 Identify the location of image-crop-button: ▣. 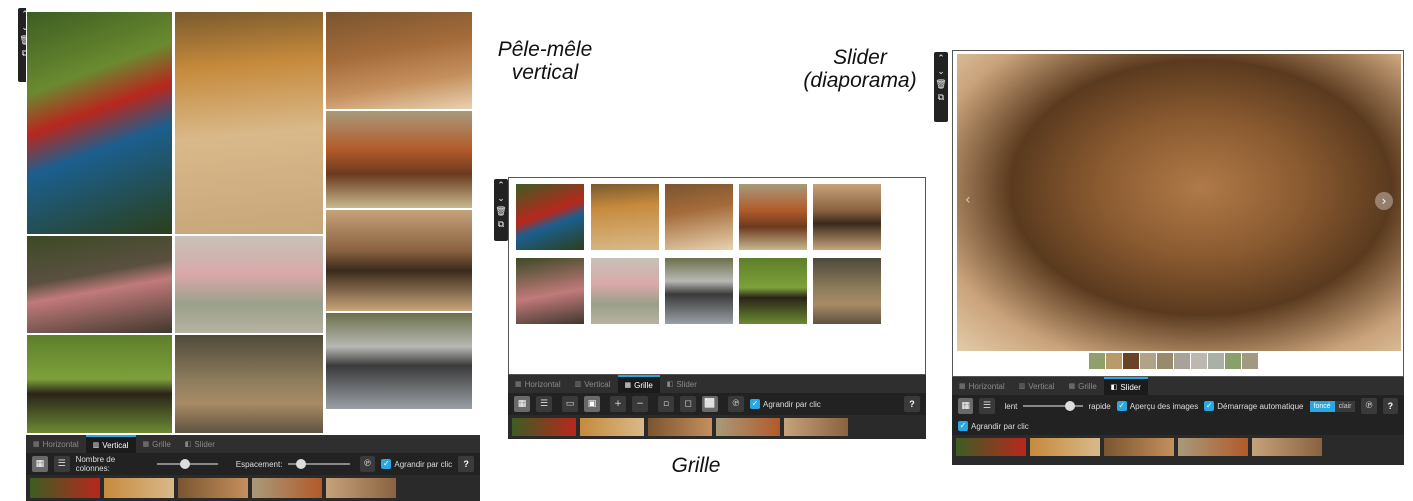
(592, 404).